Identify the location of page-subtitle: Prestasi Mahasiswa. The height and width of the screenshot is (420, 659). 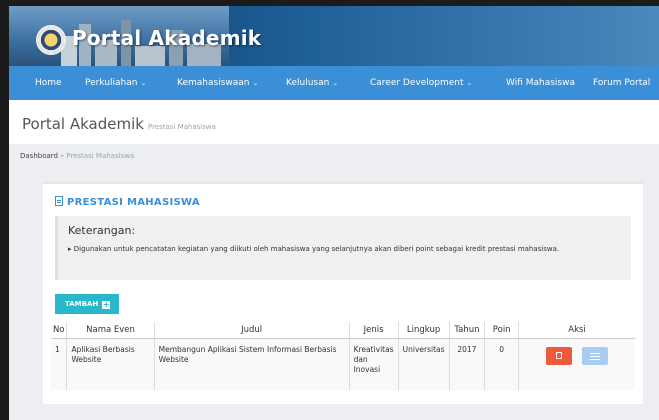
(181, 127).